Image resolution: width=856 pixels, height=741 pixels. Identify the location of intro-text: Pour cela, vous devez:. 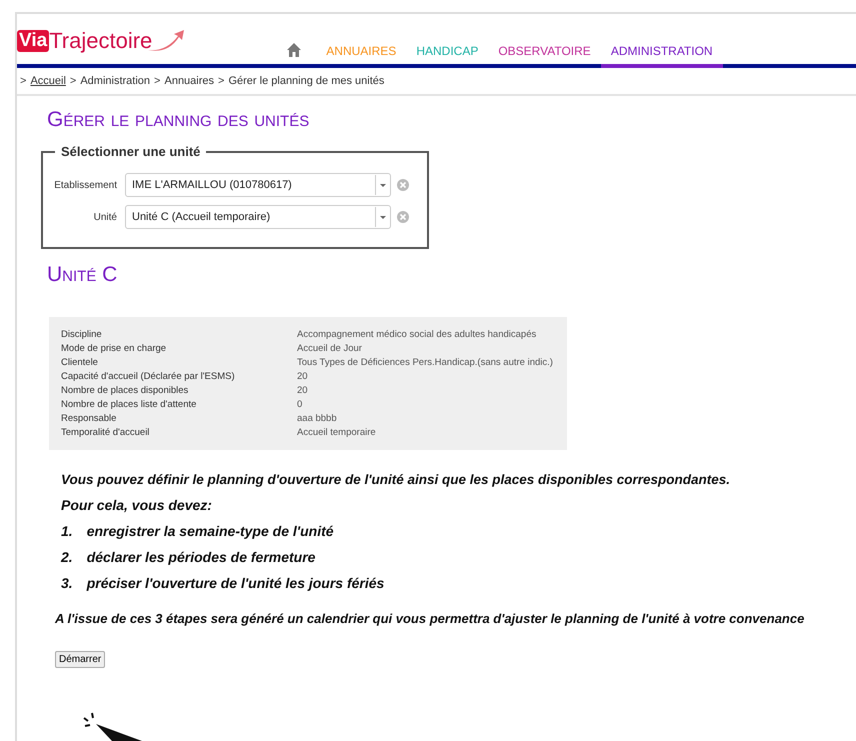
(137, 505).